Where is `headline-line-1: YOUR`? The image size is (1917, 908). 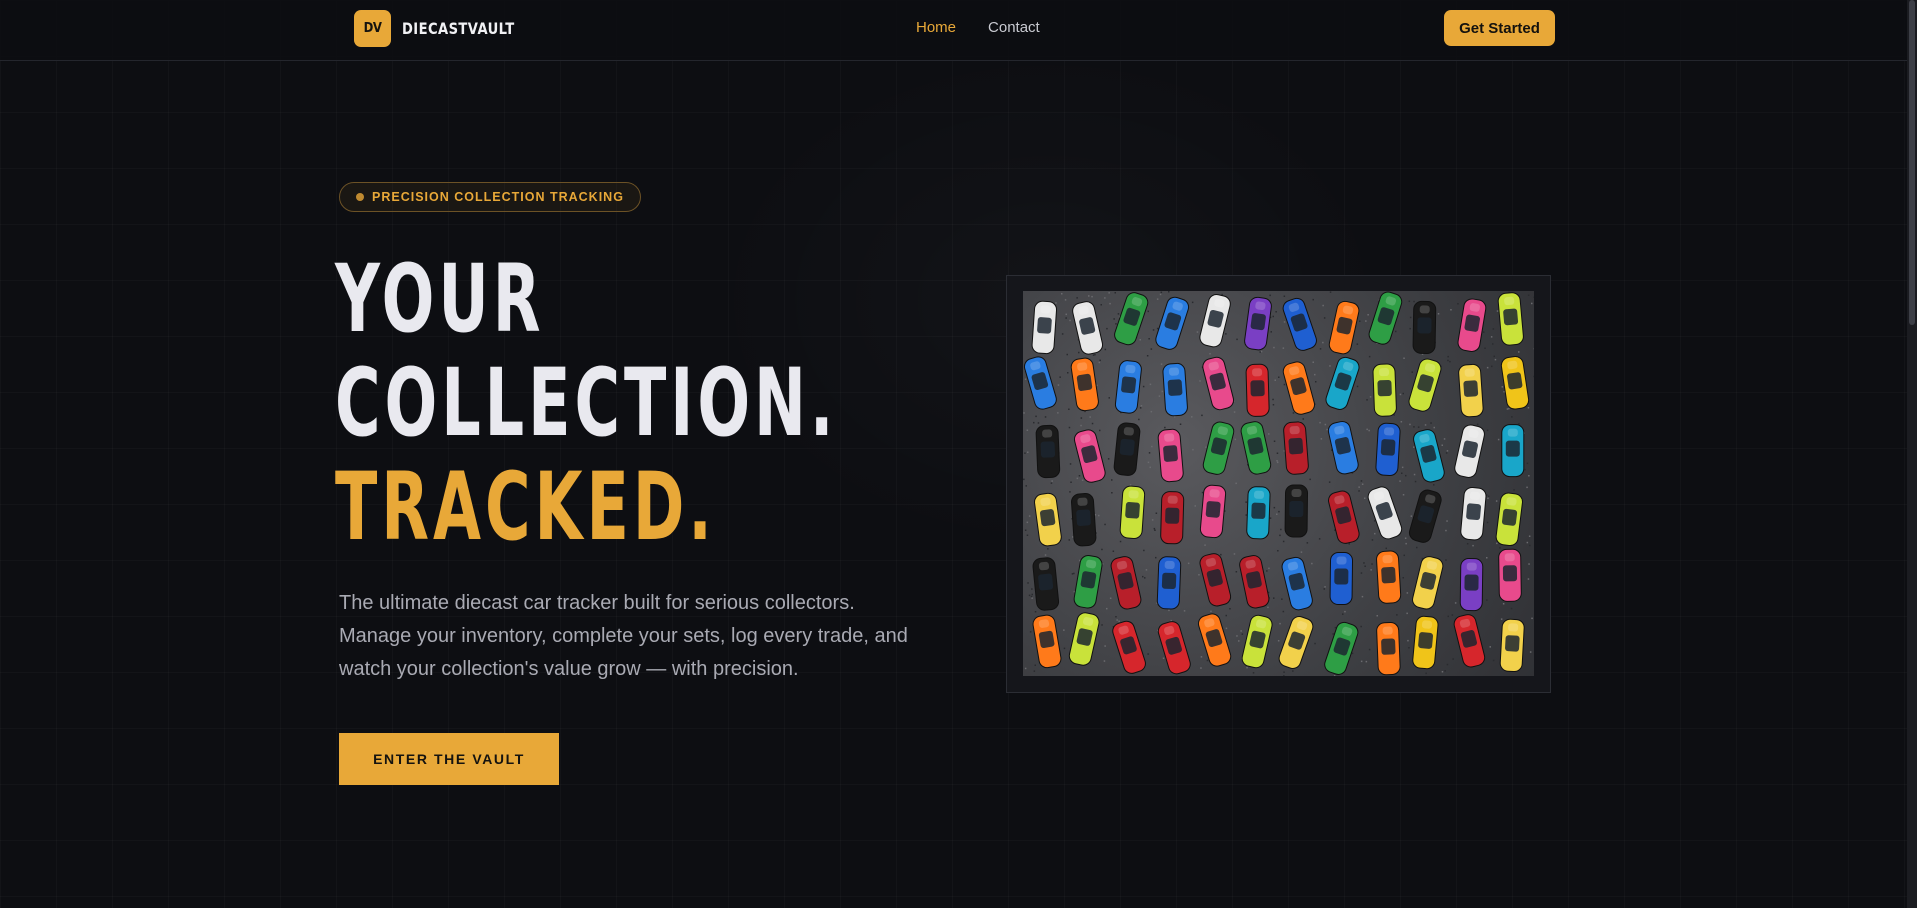
headline-line-1: YOUR is located at coordinates (440, 299).